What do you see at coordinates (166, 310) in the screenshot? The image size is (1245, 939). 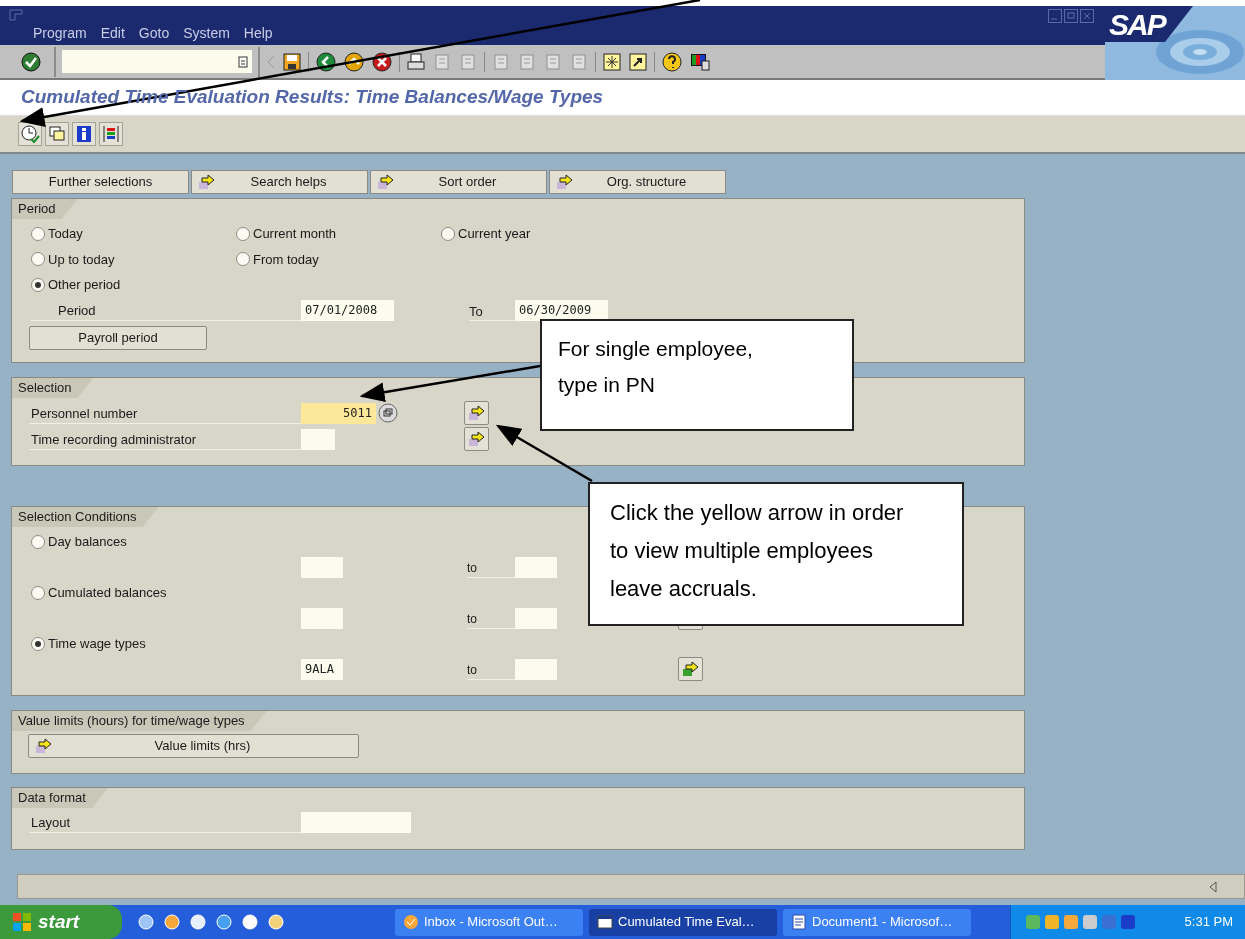 I see `field-label: Period` at bounding box center [166, 310].